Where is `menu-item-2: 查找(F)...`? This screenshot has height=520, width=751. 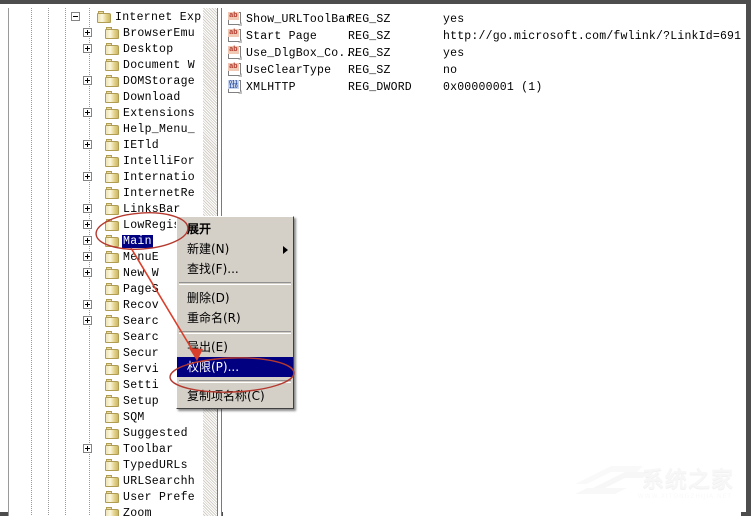
menu-item-2: 查找(F)... is located at coordinates (235, 269).